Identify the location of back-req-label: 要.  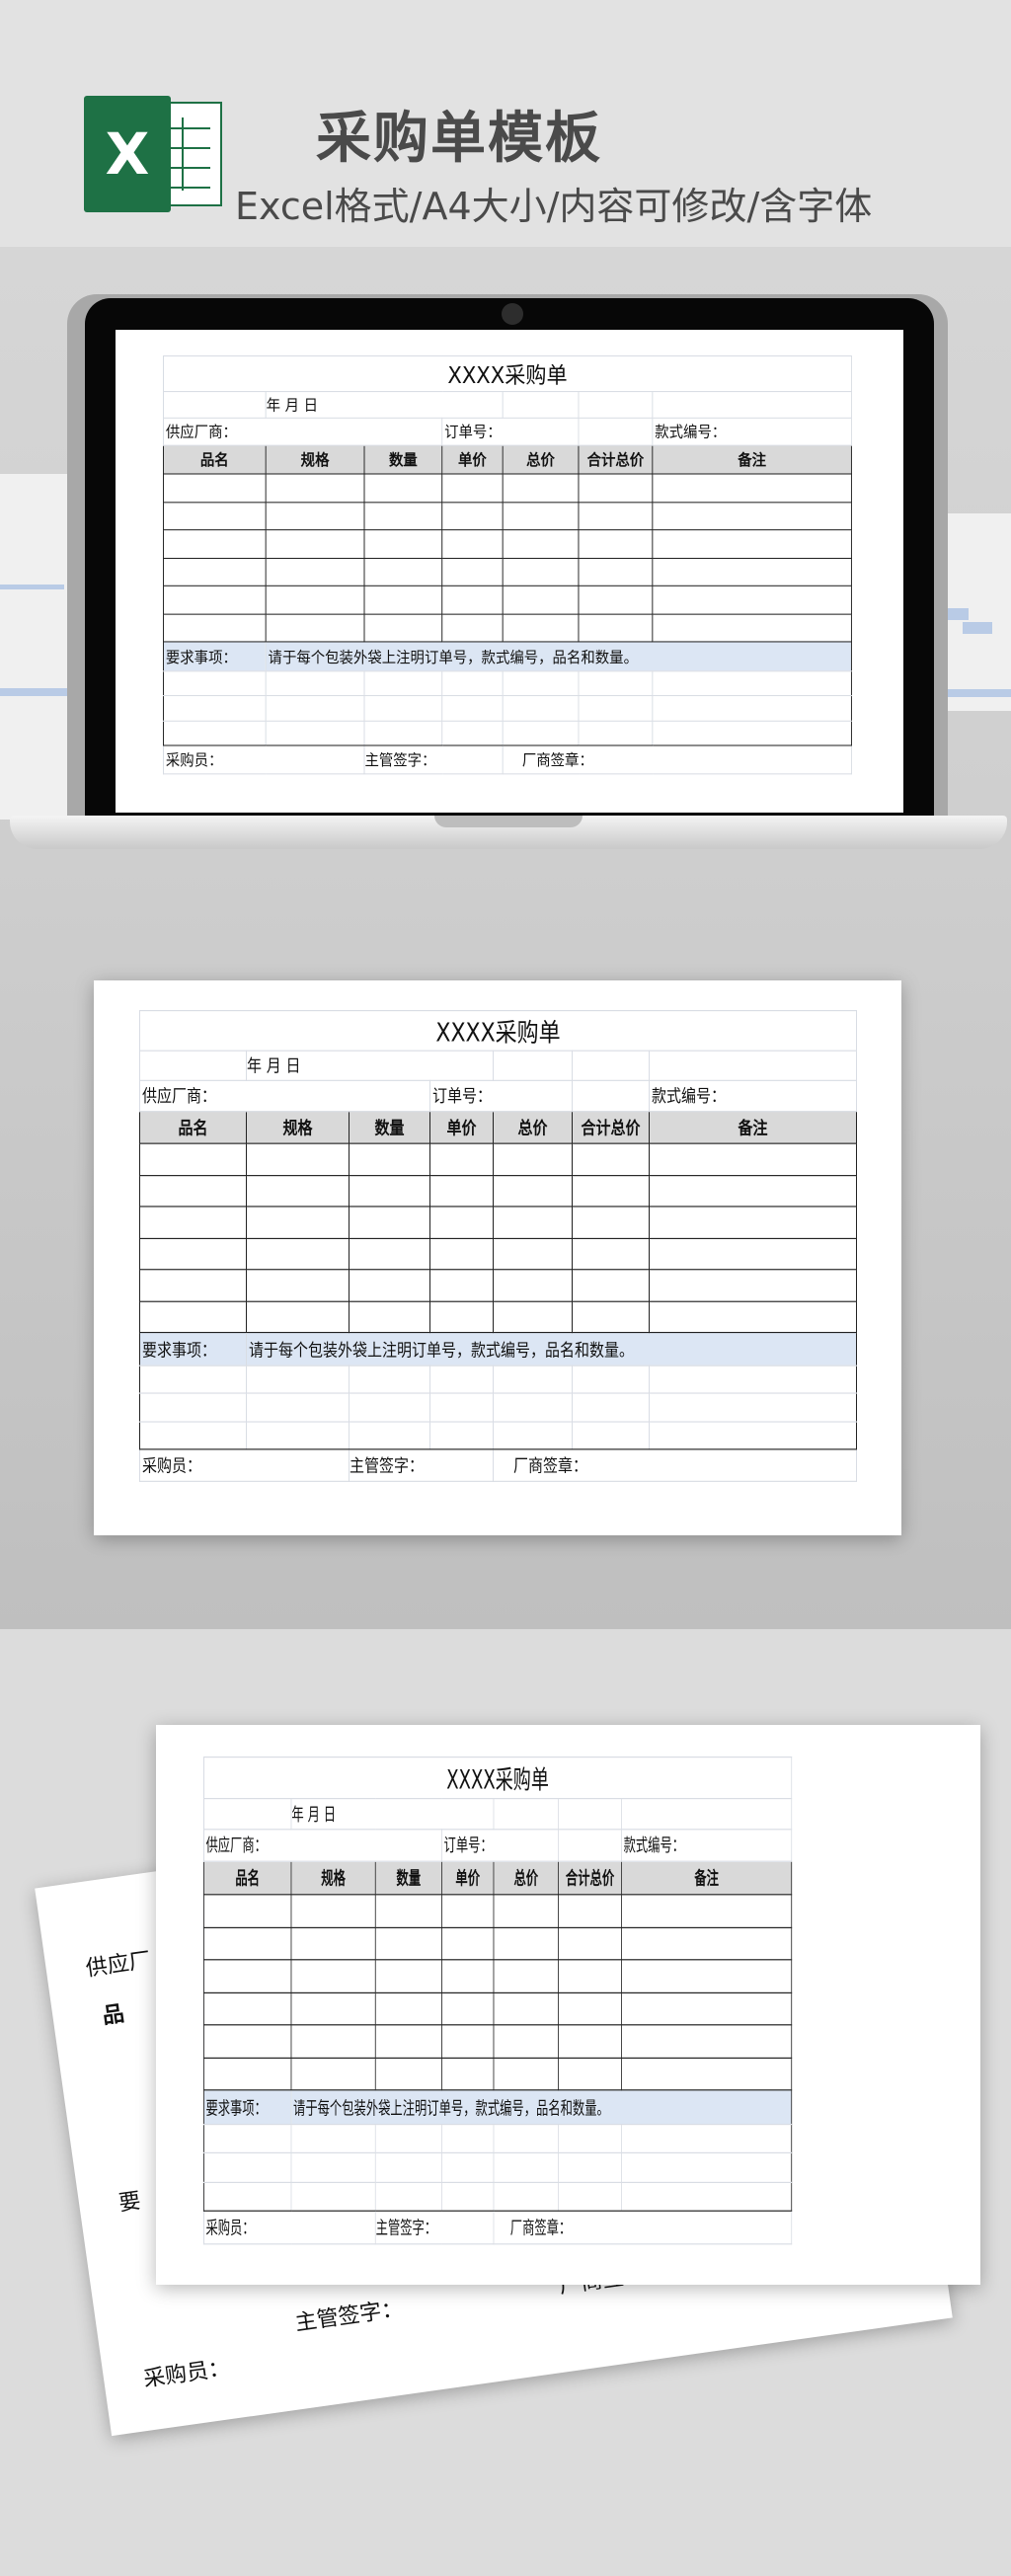
(130, 2202).